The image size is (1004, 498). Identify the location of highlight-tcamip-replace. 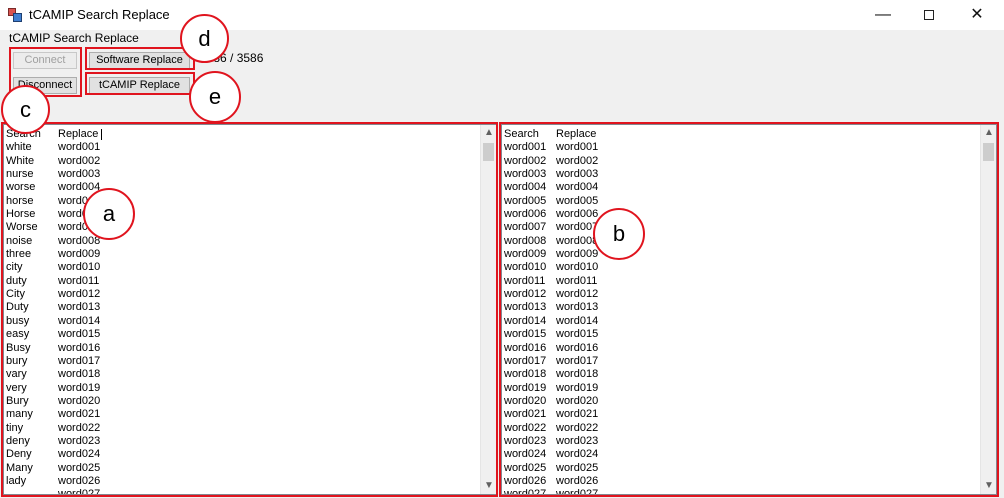
(140, 83).